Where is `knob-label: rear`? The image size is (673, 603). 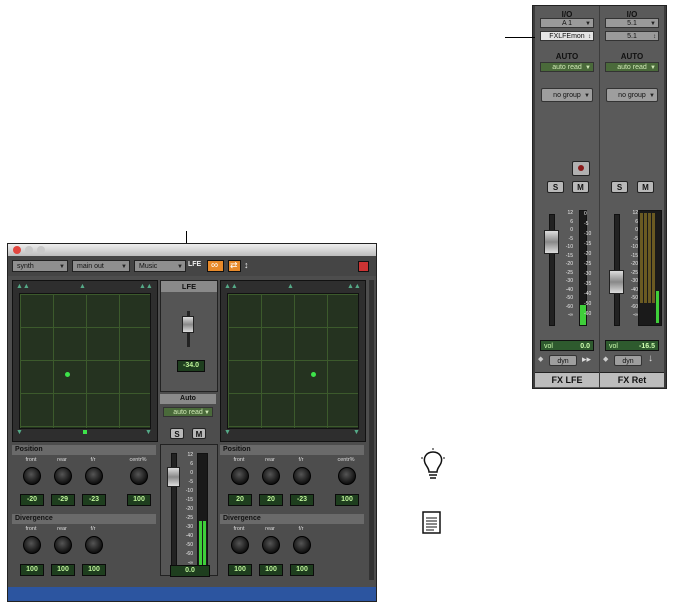
knob-label: rear is located at coordinates (270, 460).